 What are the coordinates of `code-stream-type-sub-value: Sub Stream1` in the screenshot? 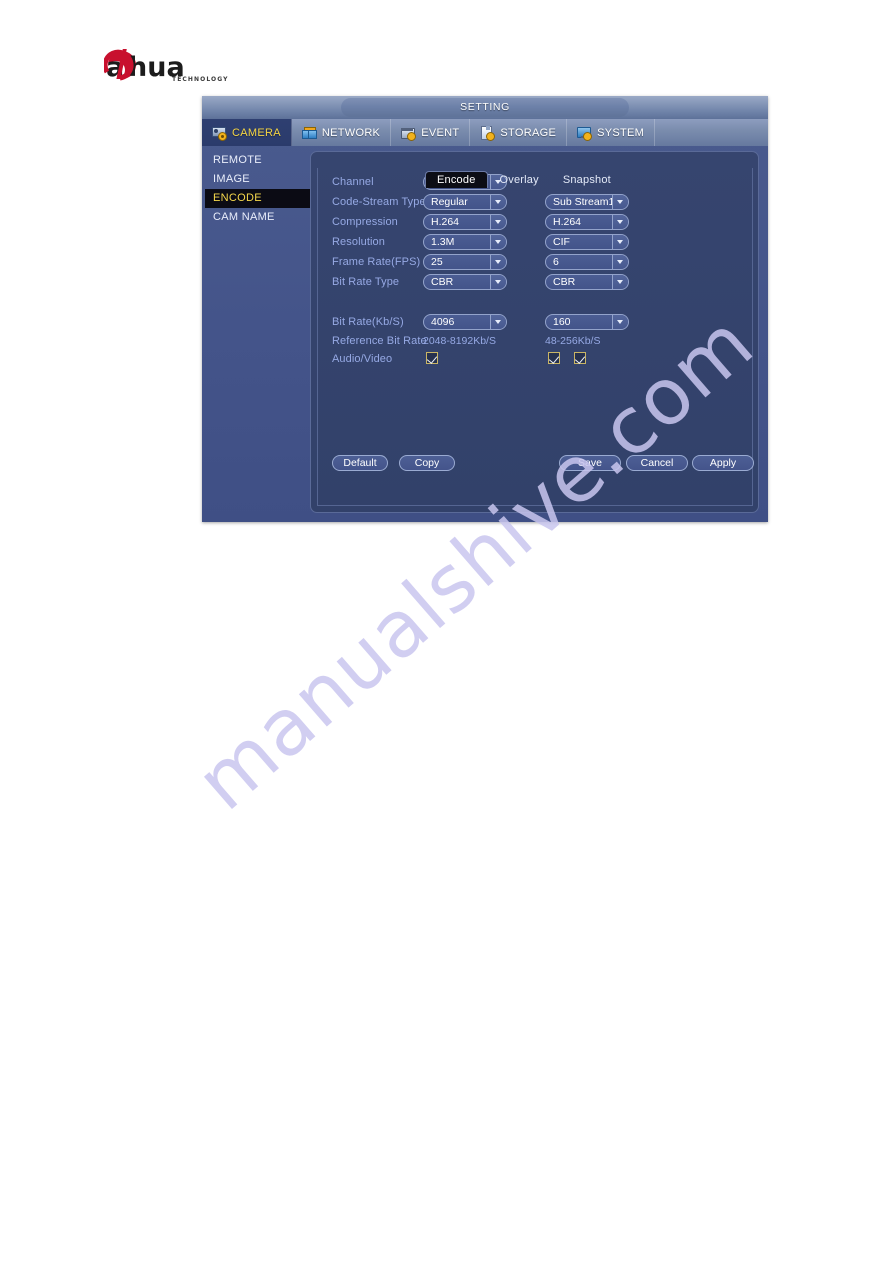 It's located at (582, 202).